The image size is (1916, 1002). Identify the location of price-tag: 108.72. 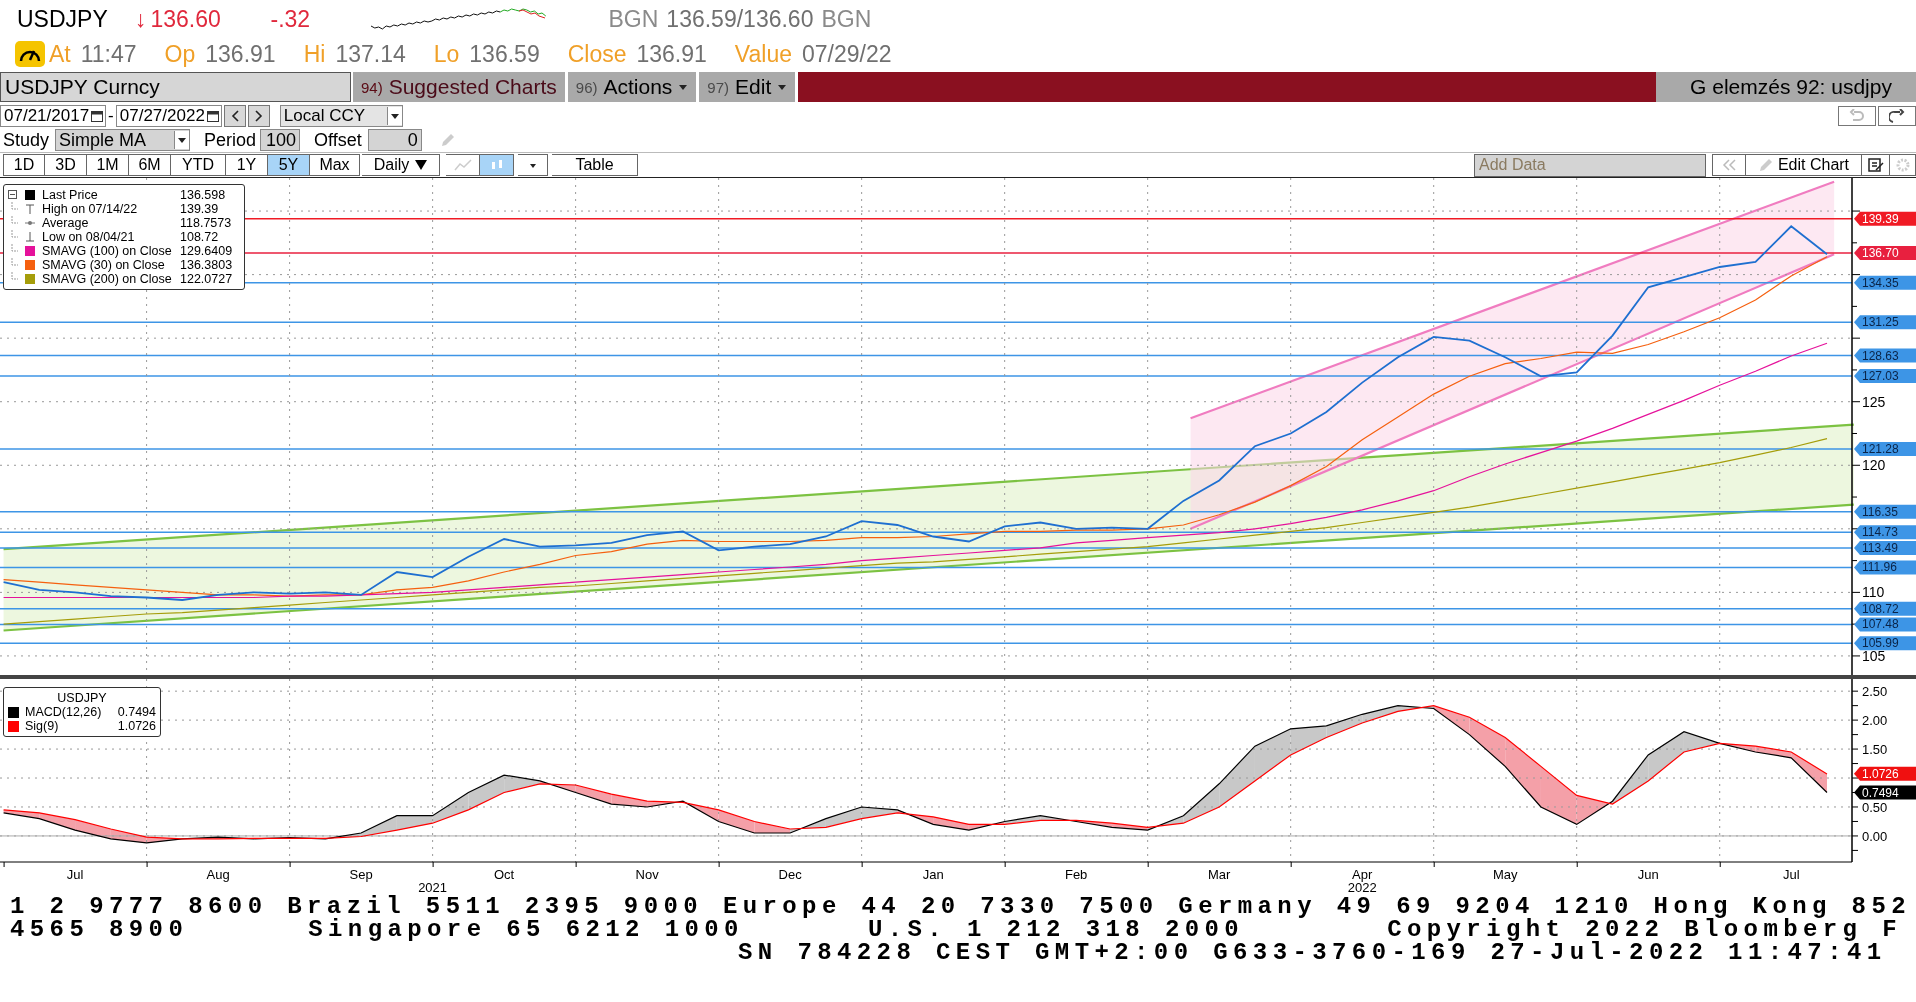
(1885, 608).